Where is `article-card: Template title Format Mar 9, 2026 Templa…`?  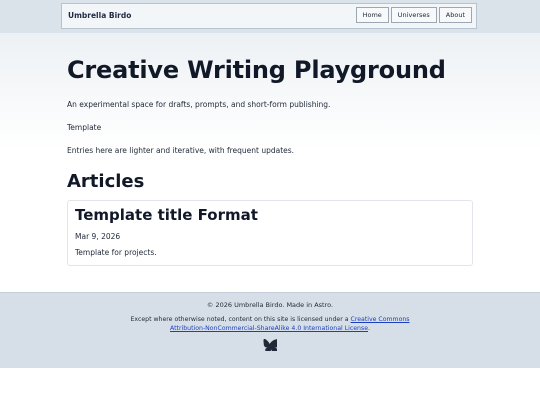 article-card: Template title Format Mar 9, 2026 Templa… is located at coordinates (270, 233).